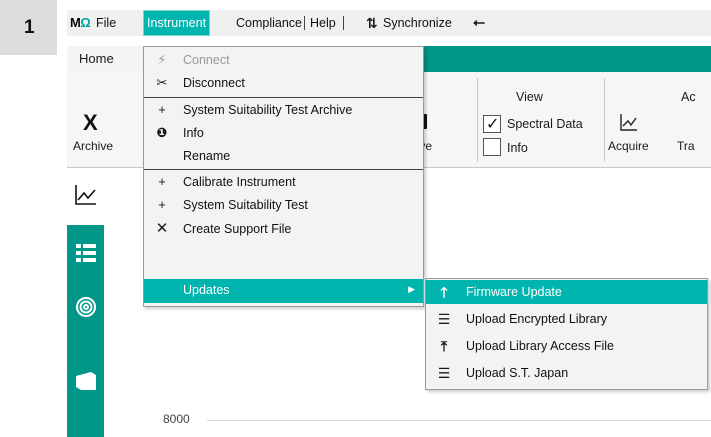 The width and height of the screenshot is (711, 437). What do you see at coordinates (444, 346) in the screenshot?
I see `upload-icon: ⤒` at bounding box center [444, 346].